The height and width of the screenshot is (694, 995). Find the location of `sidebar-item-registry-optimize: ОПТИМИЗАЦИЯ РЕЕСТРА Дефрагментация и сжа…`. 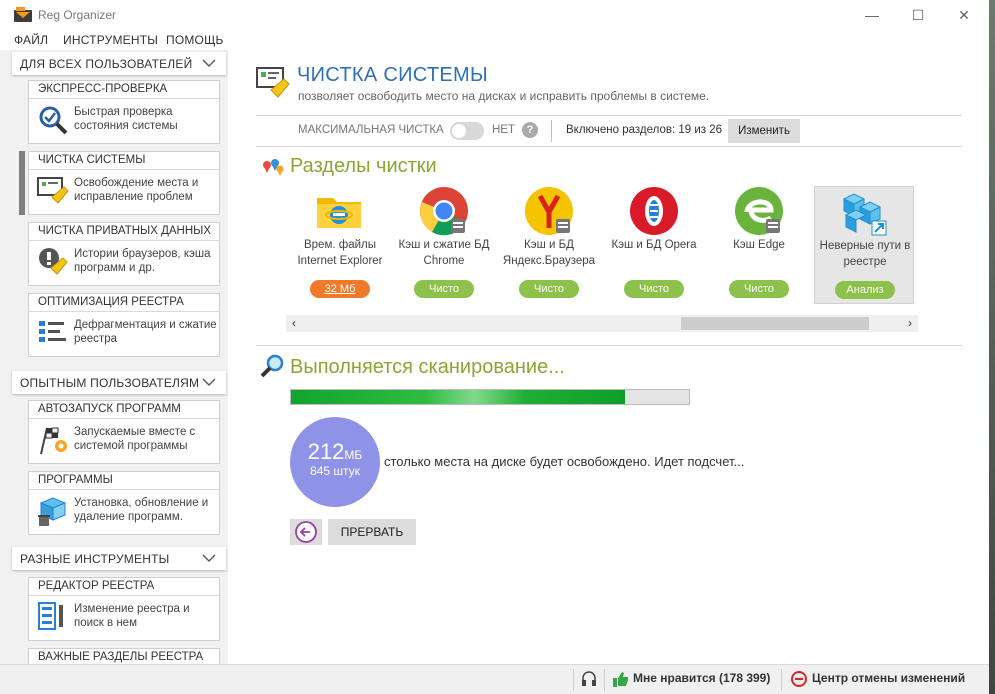

sidebar-item-registry-optimize: ОПТИМИЗАЦИЯ РЕЕСТРА Дефрагментация и сжа… is located at coordinates (124, 325).